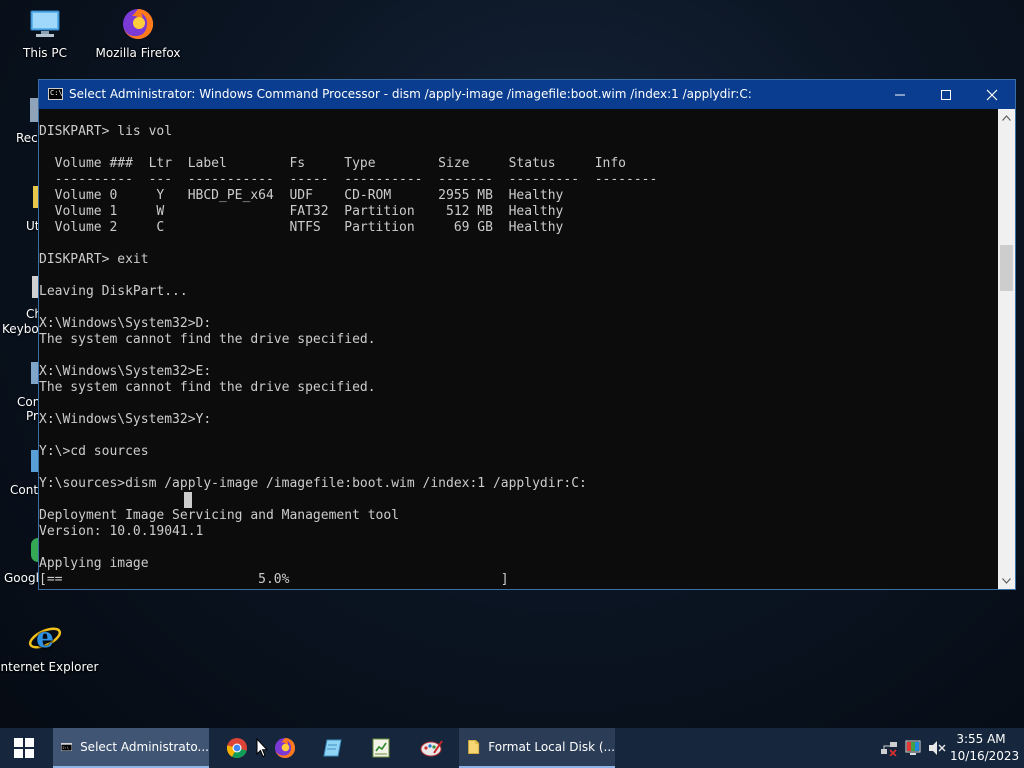  What do you see at coordinates (24, 490) in the screenshot?
I see `control-panel-partial-label: Cont` at bounding box center [24, 490].